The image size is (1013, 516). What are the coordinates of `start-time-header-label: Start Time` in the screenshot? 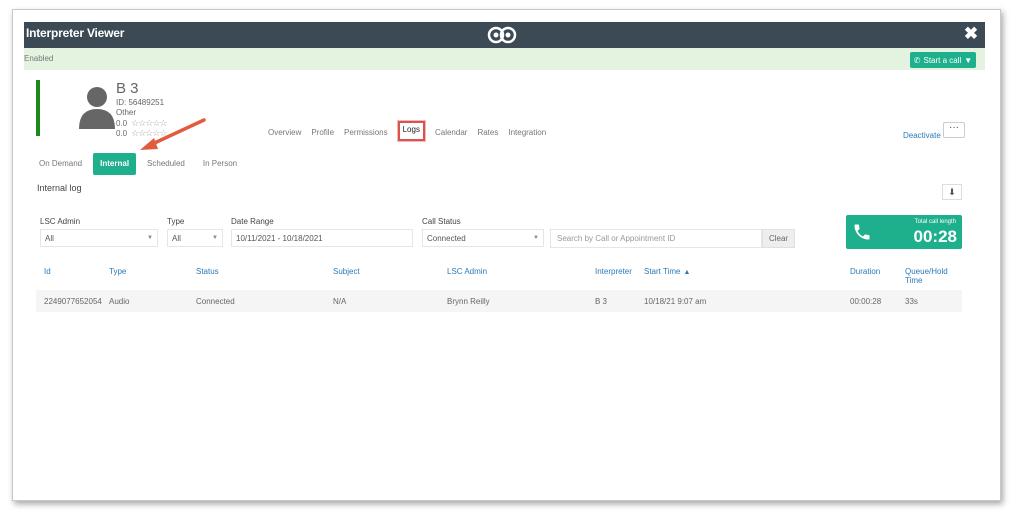 It's located at (662, 271).